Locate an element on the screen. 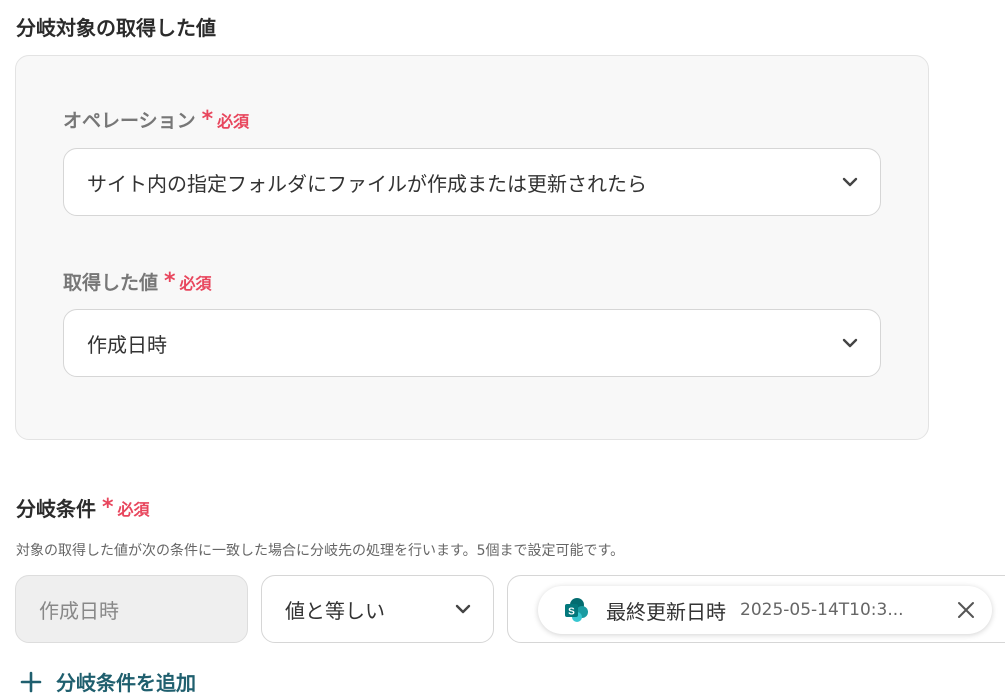  acquired-value-select: 作成日時 is located at coordinates (472, 343).